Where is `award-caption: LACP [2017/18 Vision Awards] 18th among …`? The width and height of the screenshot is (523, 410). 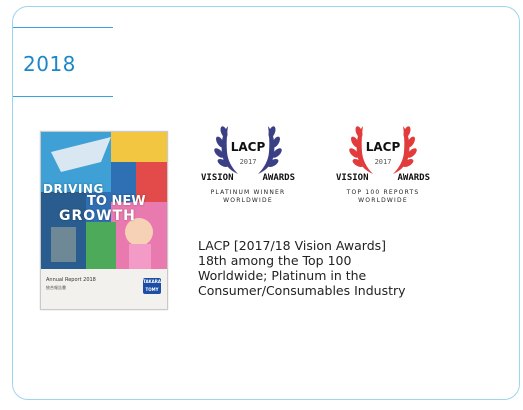 award-caption: LACP [2017/18 Vision Awards] 18th among … is located at coordinates (323, 268).